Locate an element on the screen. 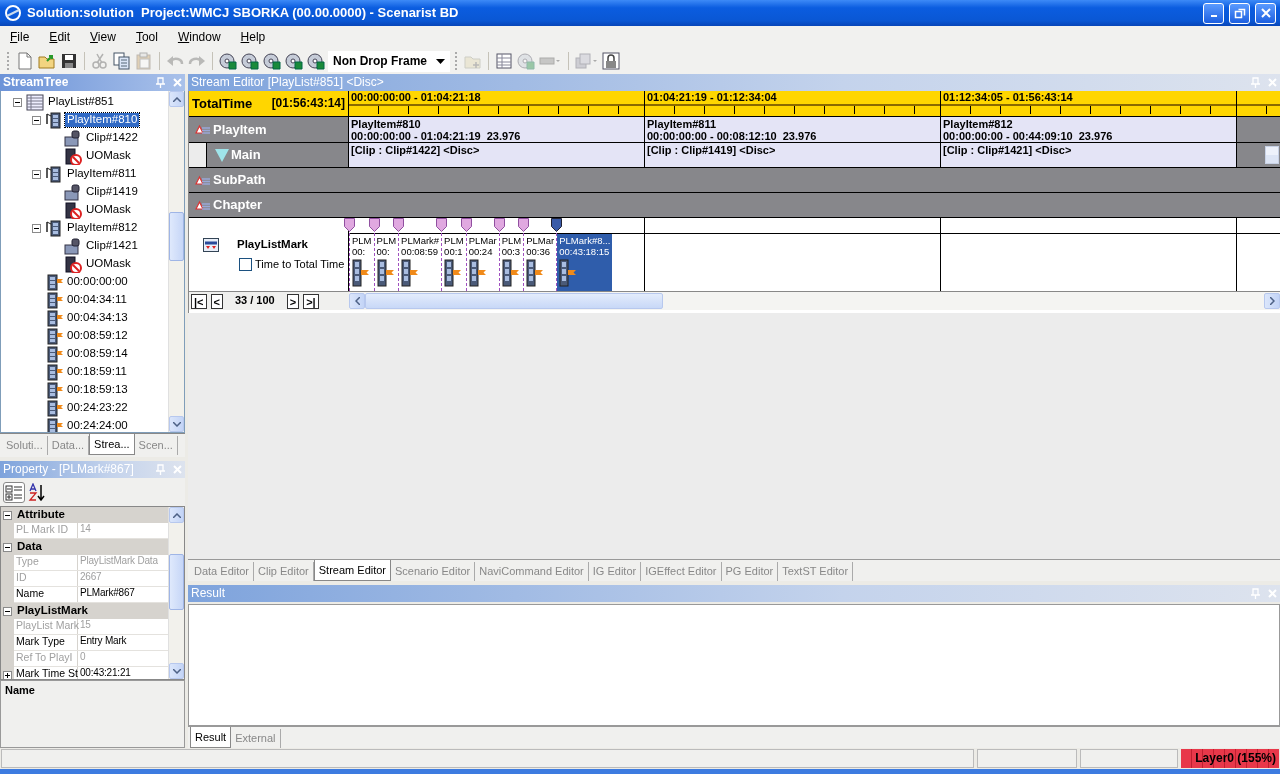 The height and width of the screenshot is (774, 1280). panel-title: Result is located at coordinates (208, 593).